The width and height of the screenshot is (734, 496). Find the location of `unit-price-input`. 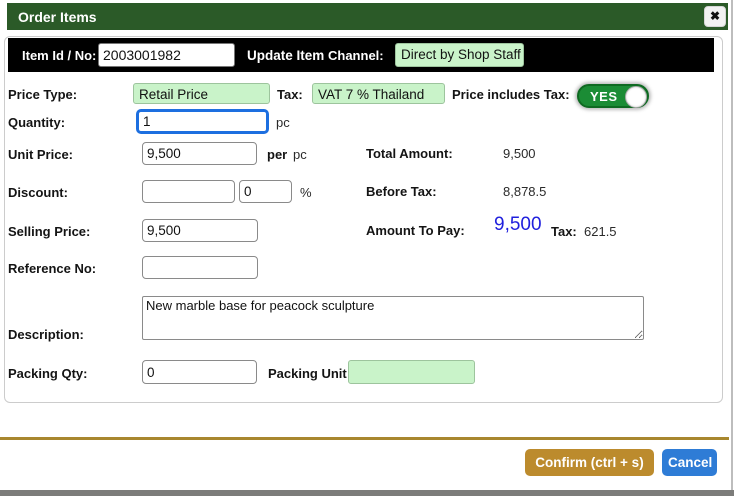

unit-price-input is located at coordinates (199, 153).